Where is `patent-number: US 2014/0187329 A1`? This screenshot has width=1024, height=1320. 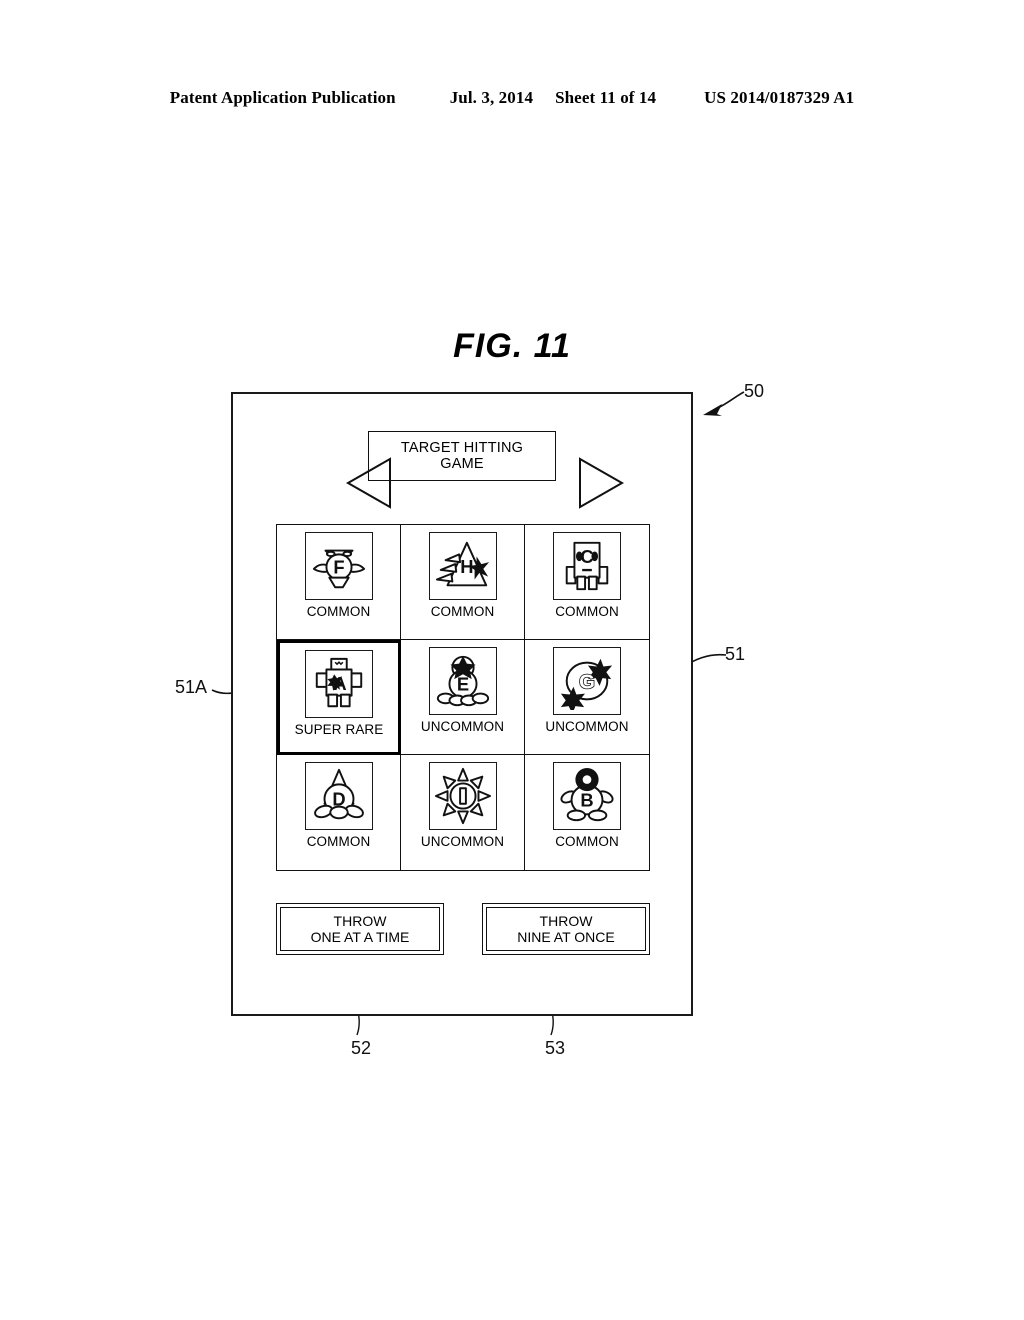
patent-number: US 2014/0187329 A1 is located at coordinates (779, 97).